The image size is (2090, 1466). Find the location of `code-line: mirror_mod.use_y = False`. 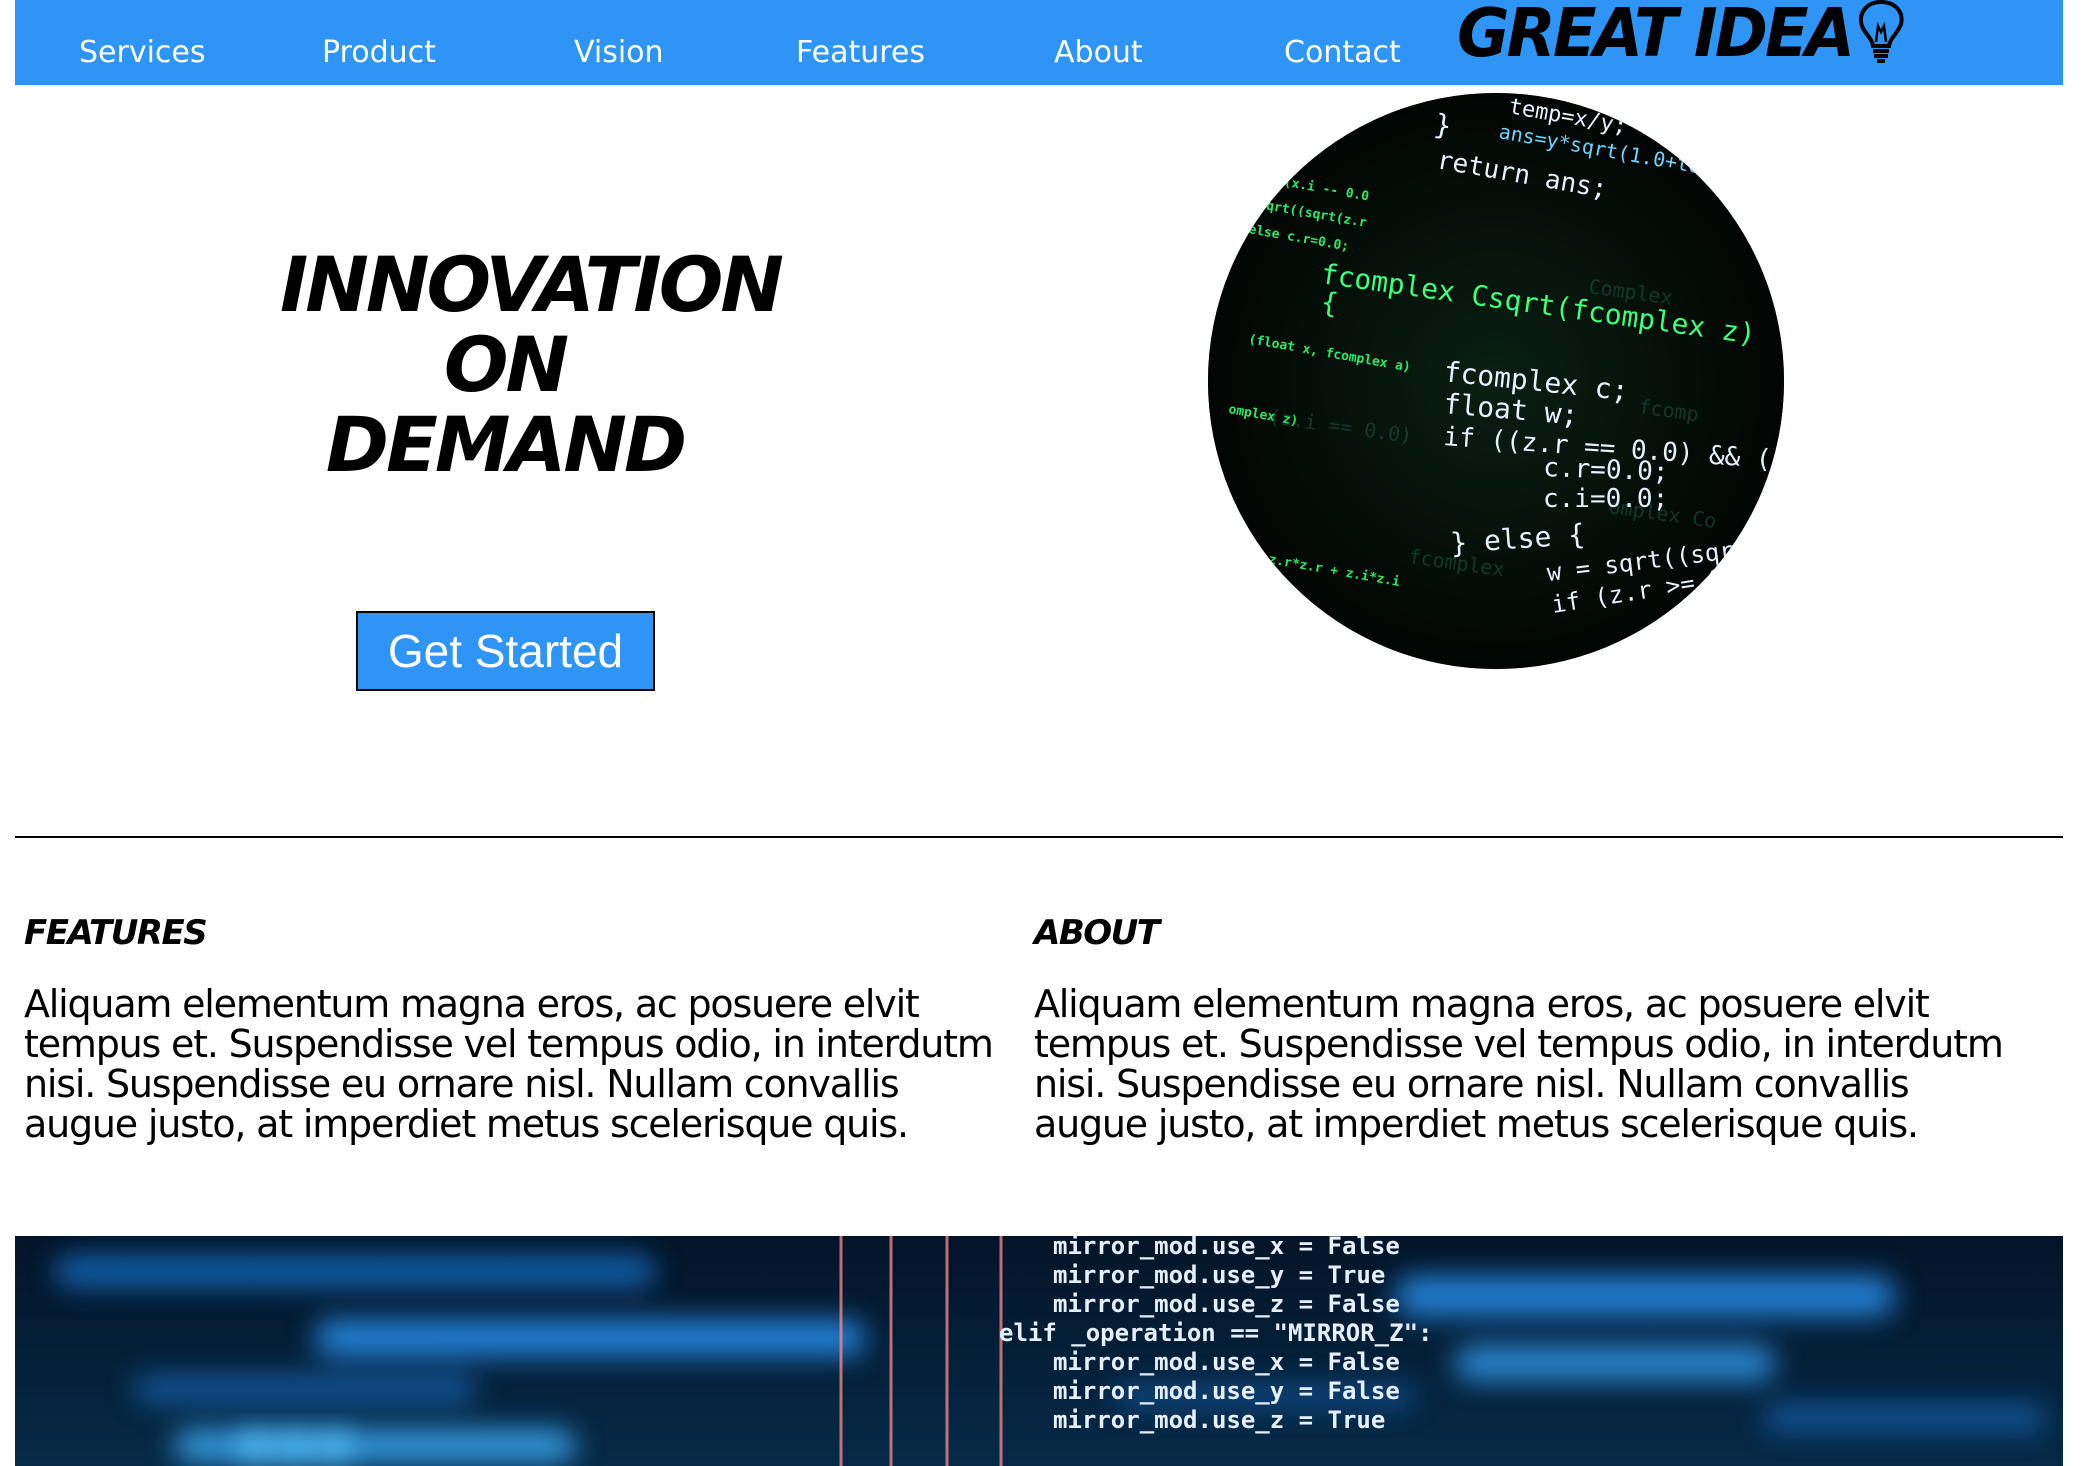

code-line: mirror_mod.use_y = False is located at coordinates (1226, 1391).